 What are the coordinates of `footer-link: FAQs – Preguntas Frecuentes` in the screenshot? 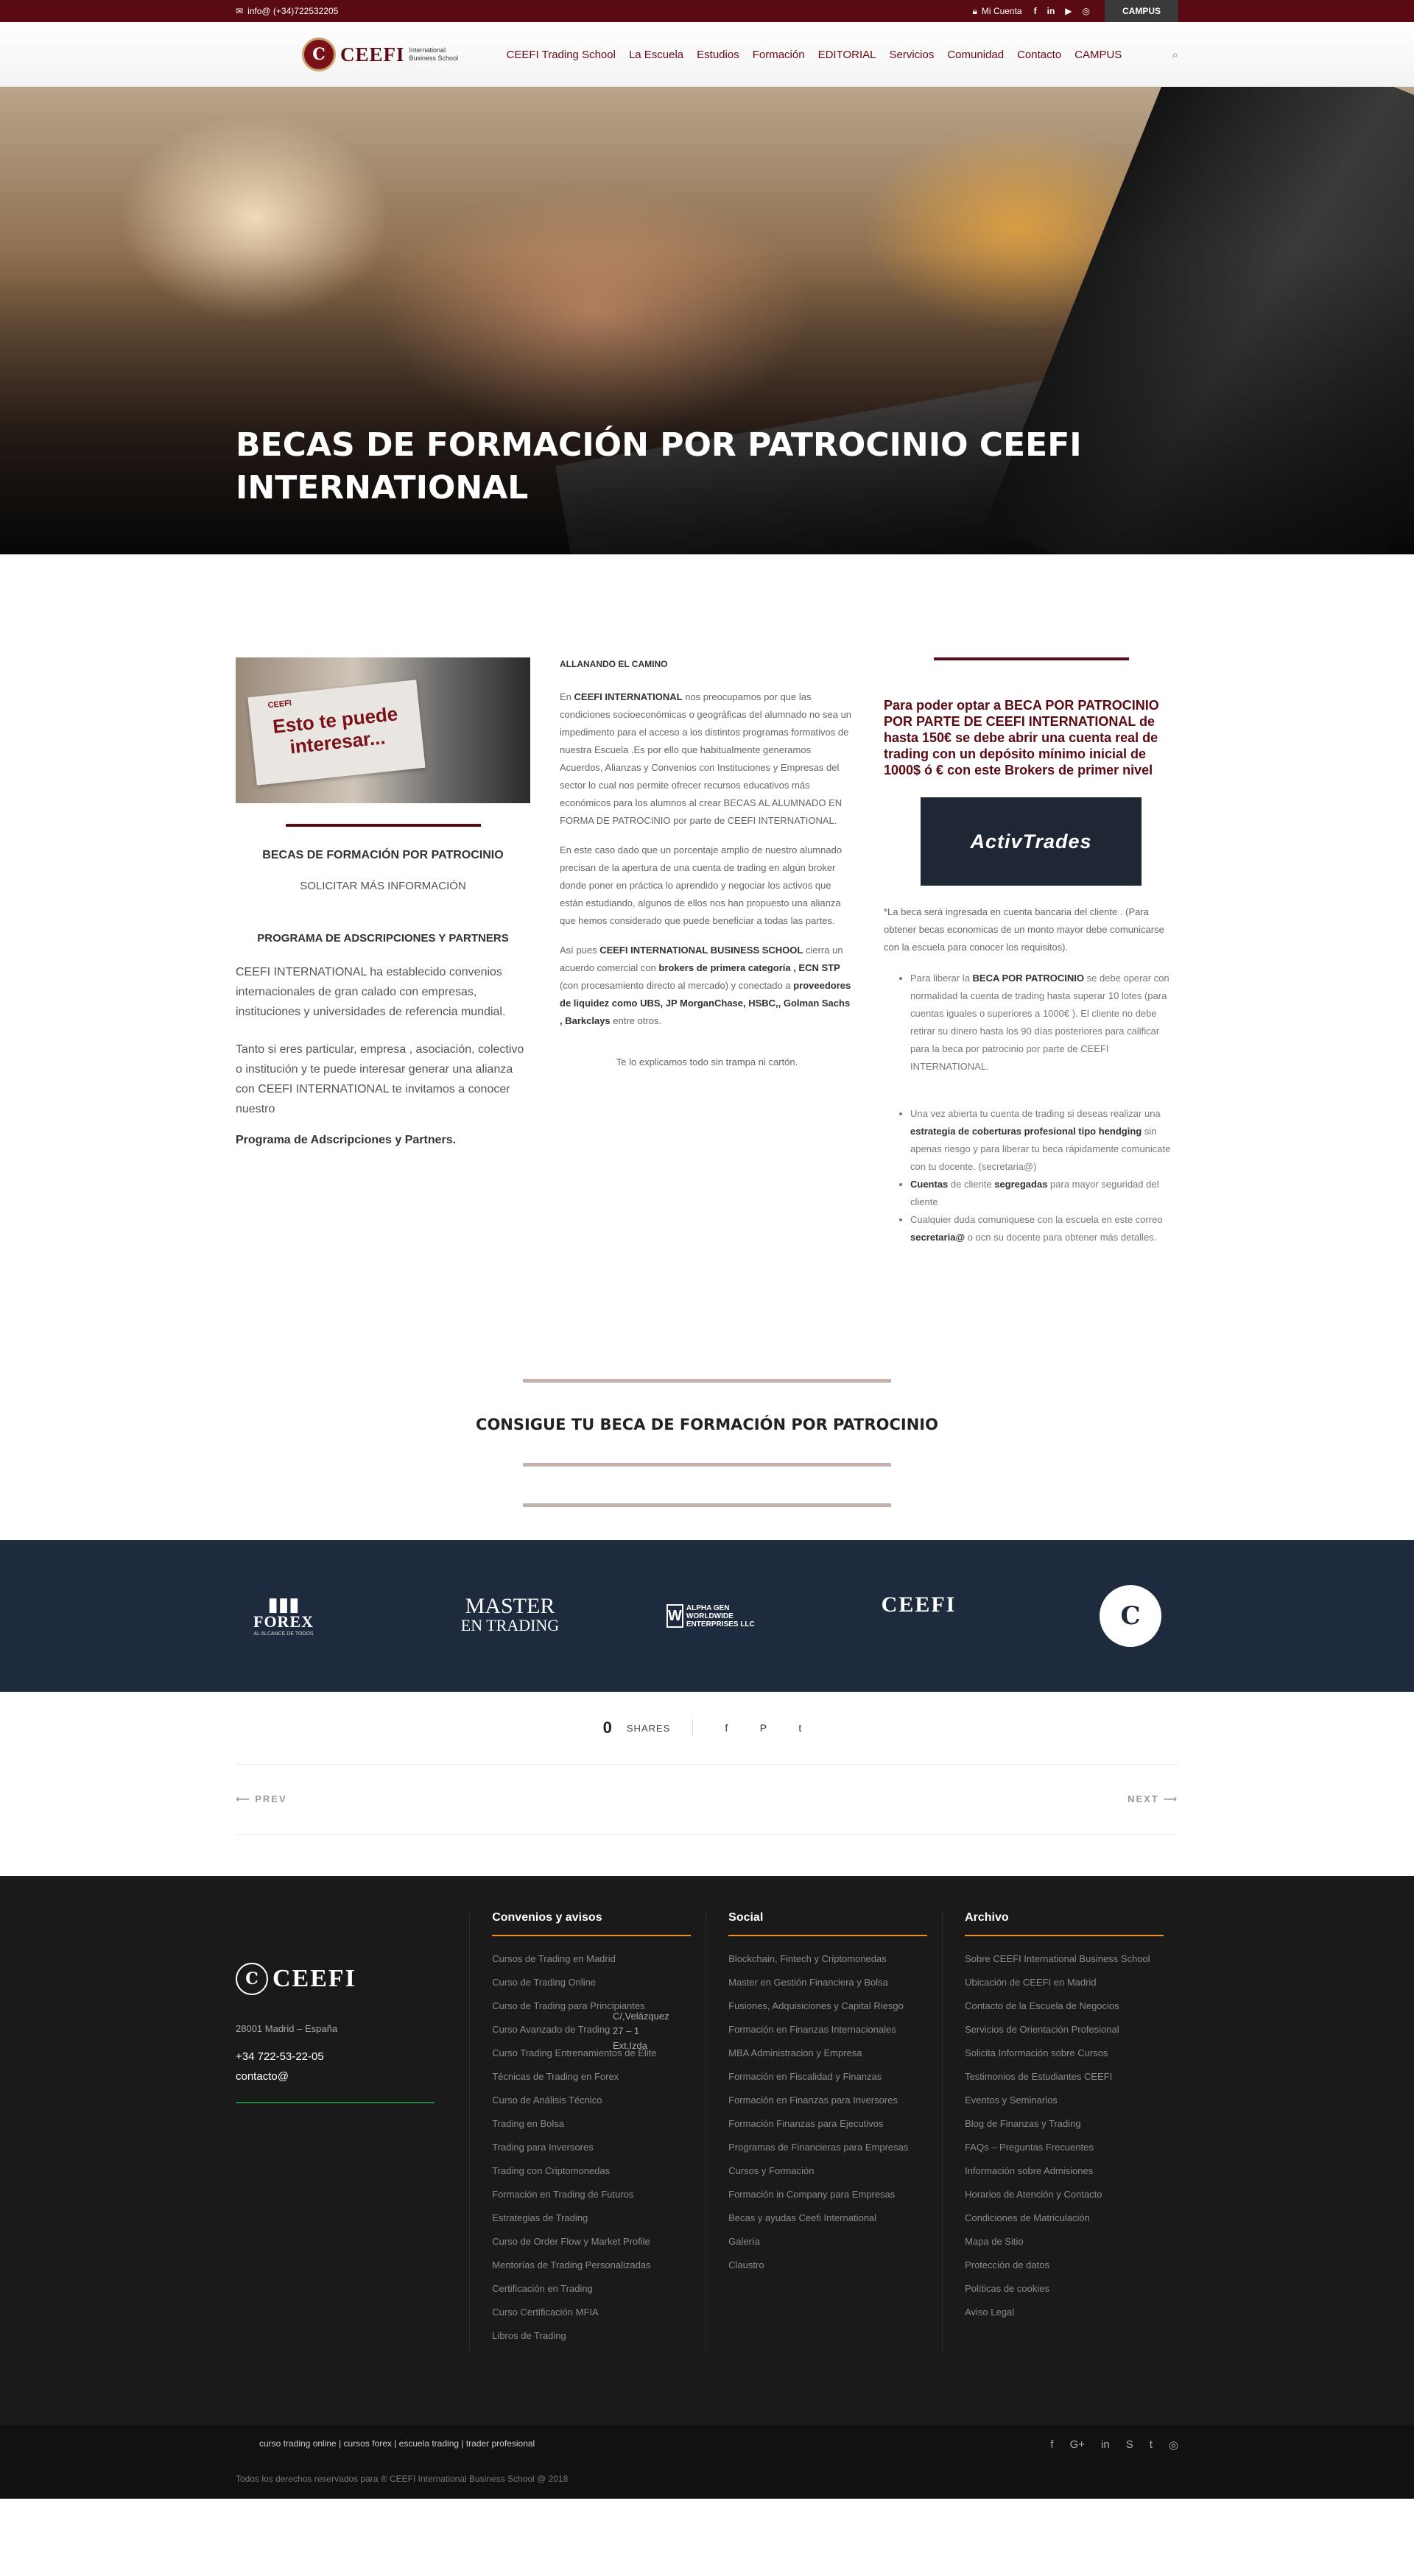 It's located at (1064, 2147).